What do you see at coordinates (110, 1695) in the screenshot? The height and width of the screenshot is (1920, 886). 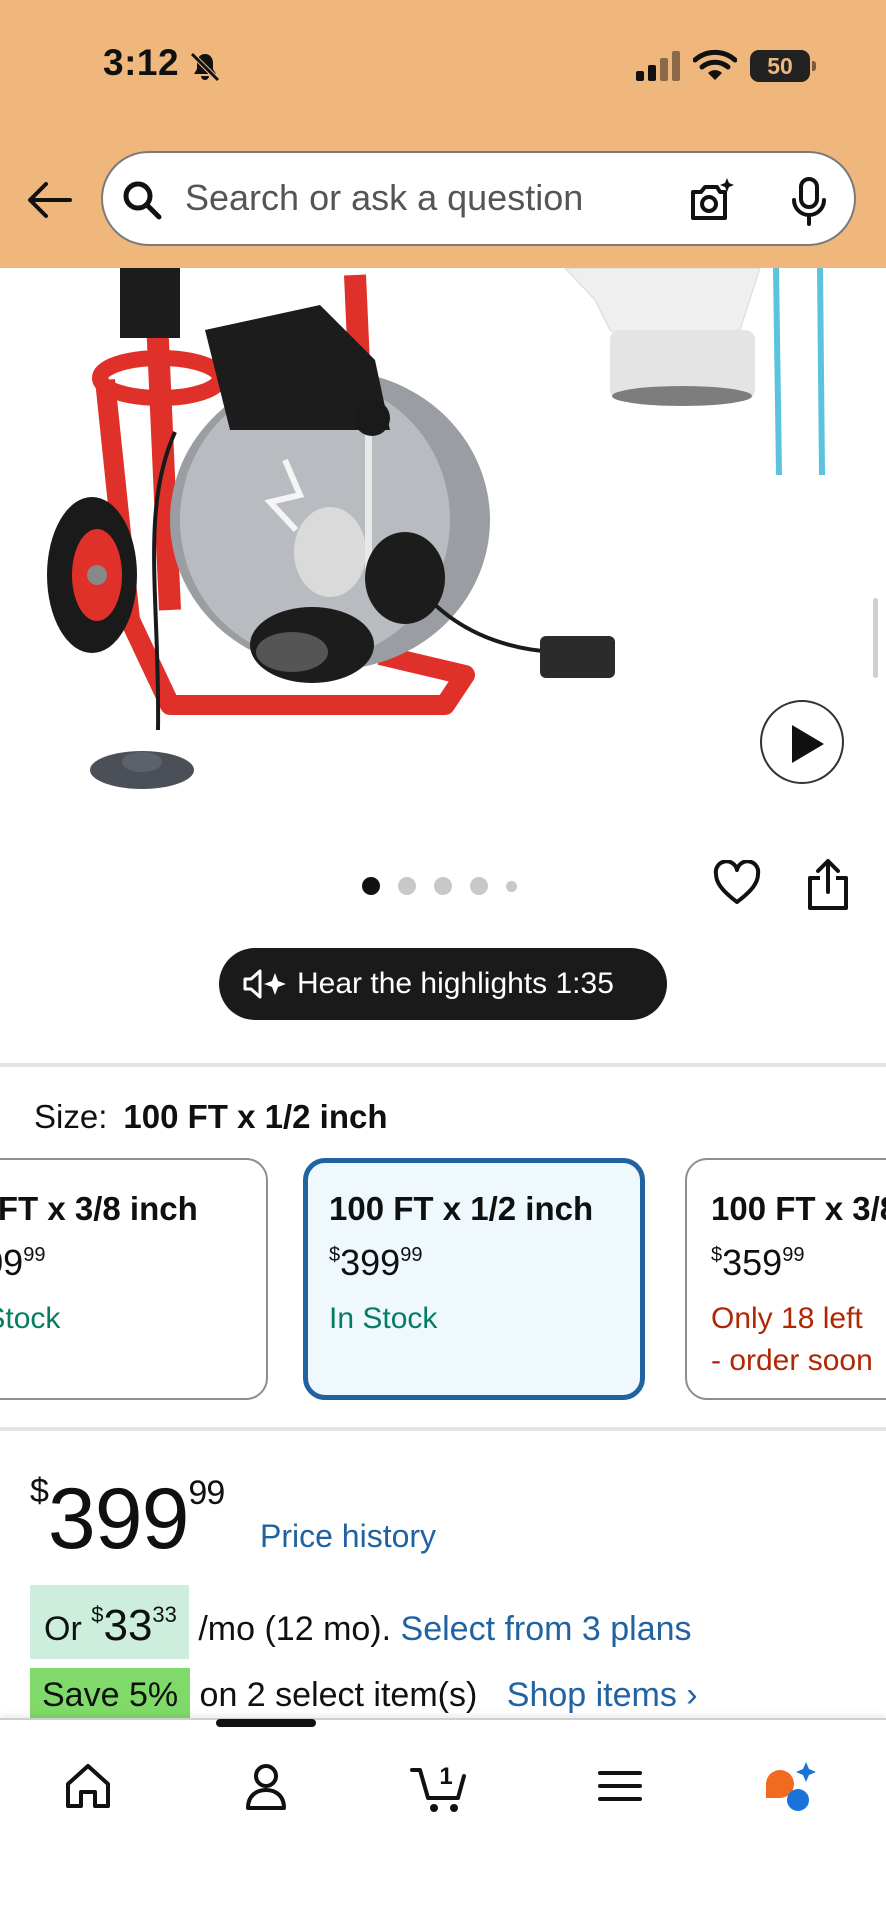 I see `save-badge: Save 5%` at bounding box center [110, 1695].